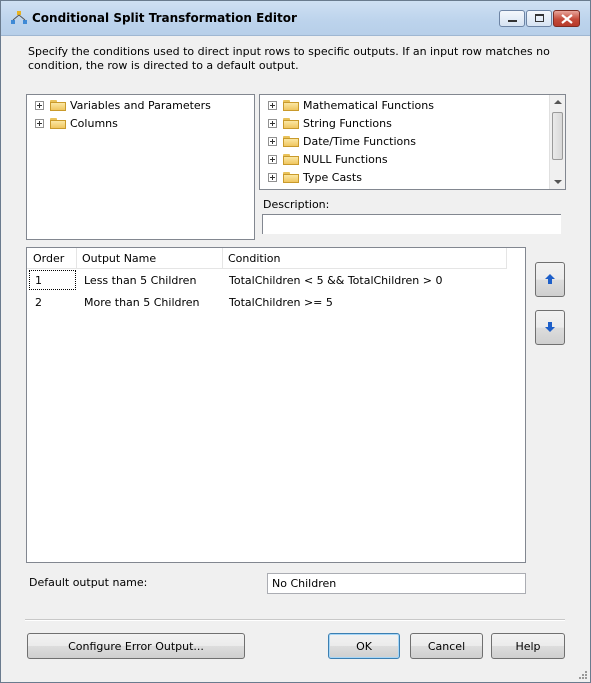 The height and width of the screenshot is (683, 591). Describe the element at coordinates (38, 302) in the screenshot. I see `cell-order: 2` at that location.